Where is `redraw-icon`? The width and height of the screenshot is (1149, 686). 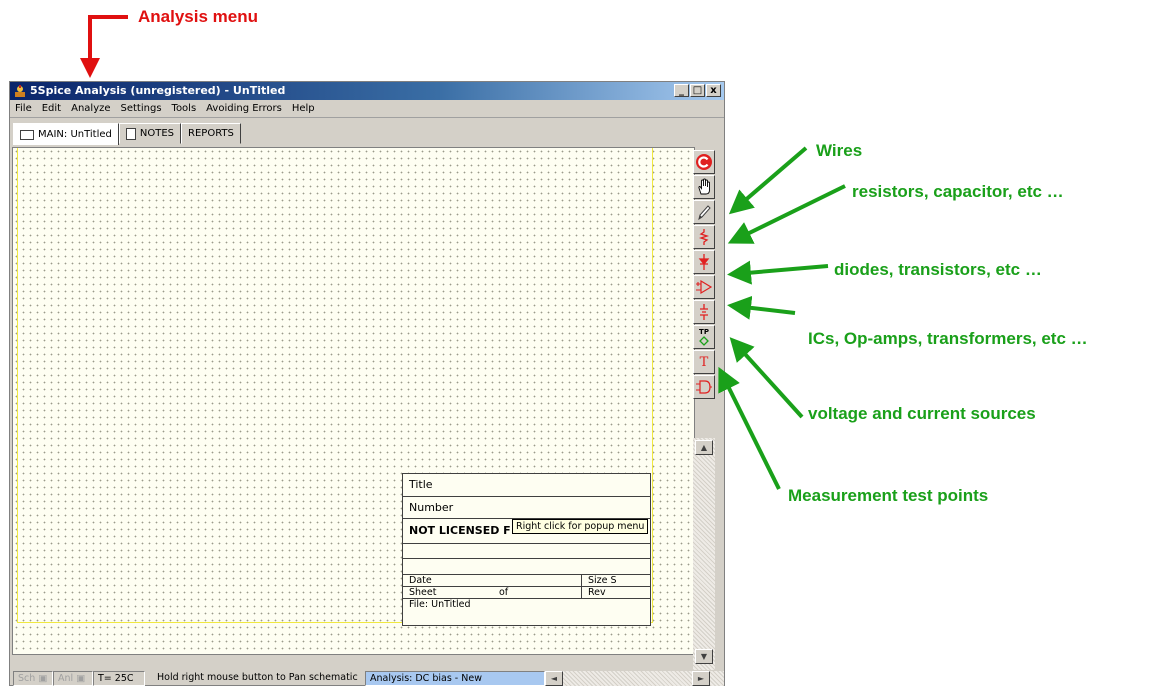 redraw-icon is located at coordinates (704, 162).